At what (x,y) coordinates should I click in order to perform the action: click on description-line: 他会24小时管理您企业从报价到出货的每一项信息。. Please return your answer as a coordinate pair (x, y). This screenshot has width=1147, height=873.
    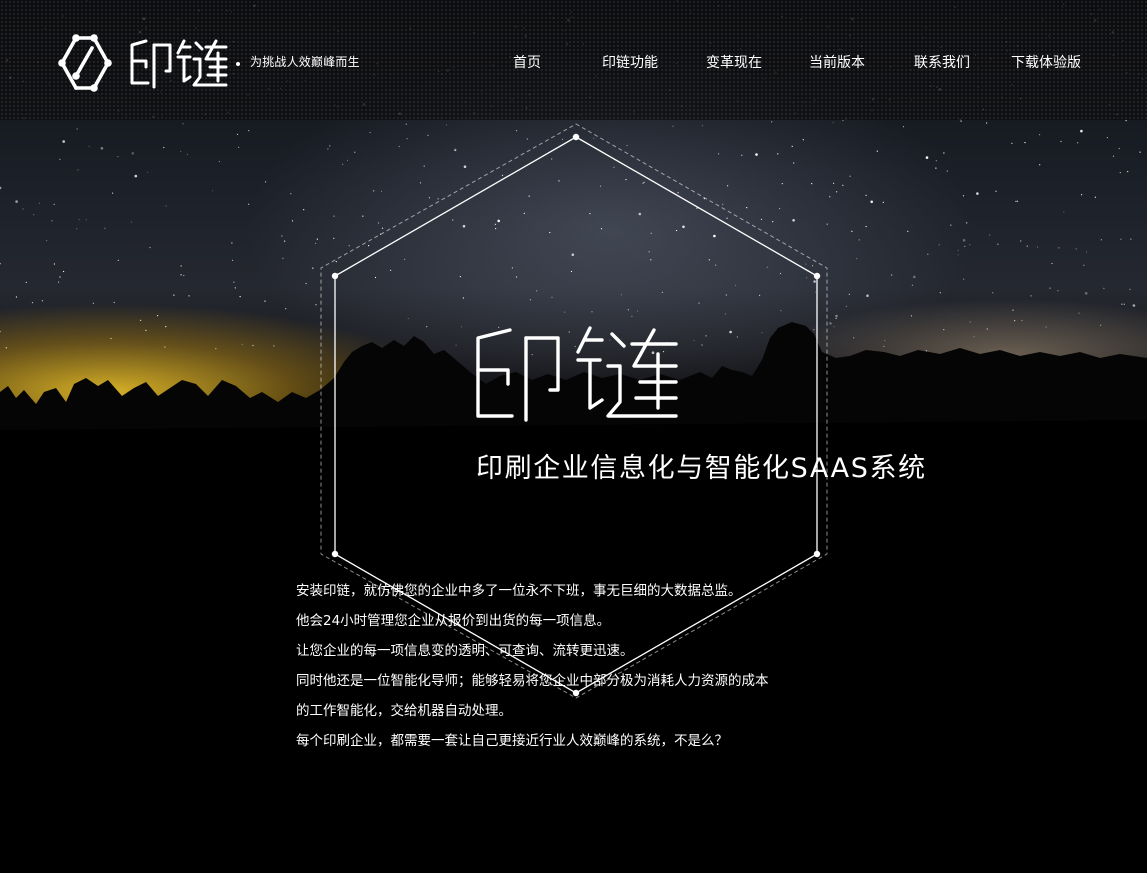
    Looking at the image, I should click on (453, 621).